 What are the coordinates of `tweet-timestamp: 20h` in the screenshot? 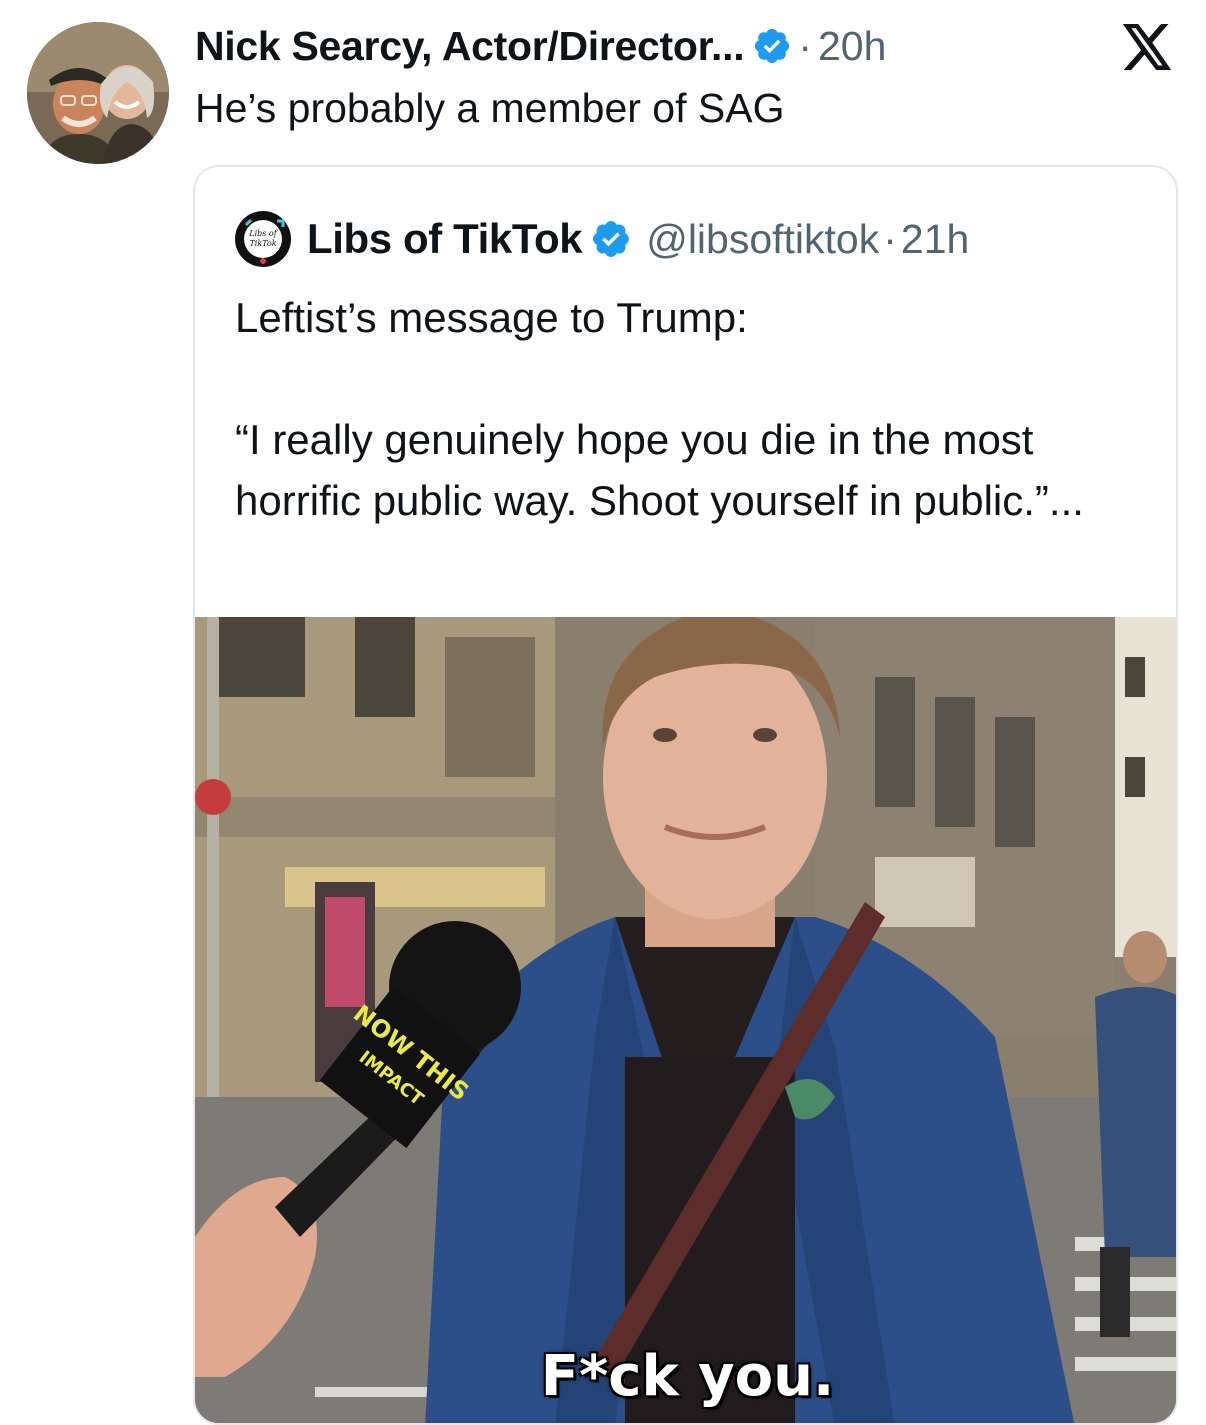 It's located at (852, 46).